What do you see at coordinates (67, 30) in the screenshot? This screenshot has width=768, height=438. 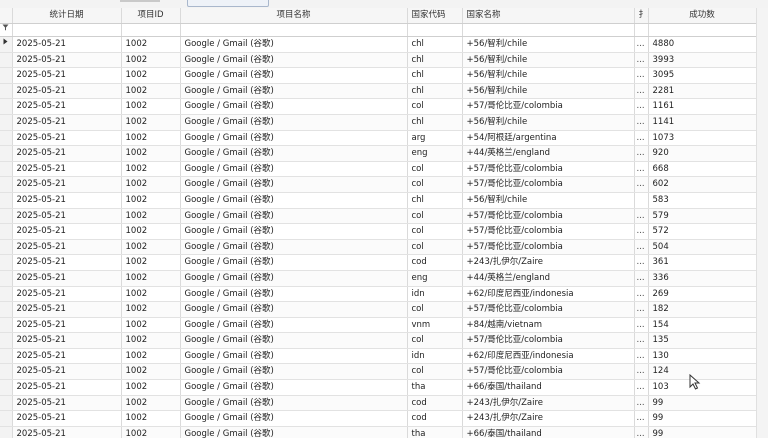 I see `filter-cell-date` at bounding box center [67, 30].